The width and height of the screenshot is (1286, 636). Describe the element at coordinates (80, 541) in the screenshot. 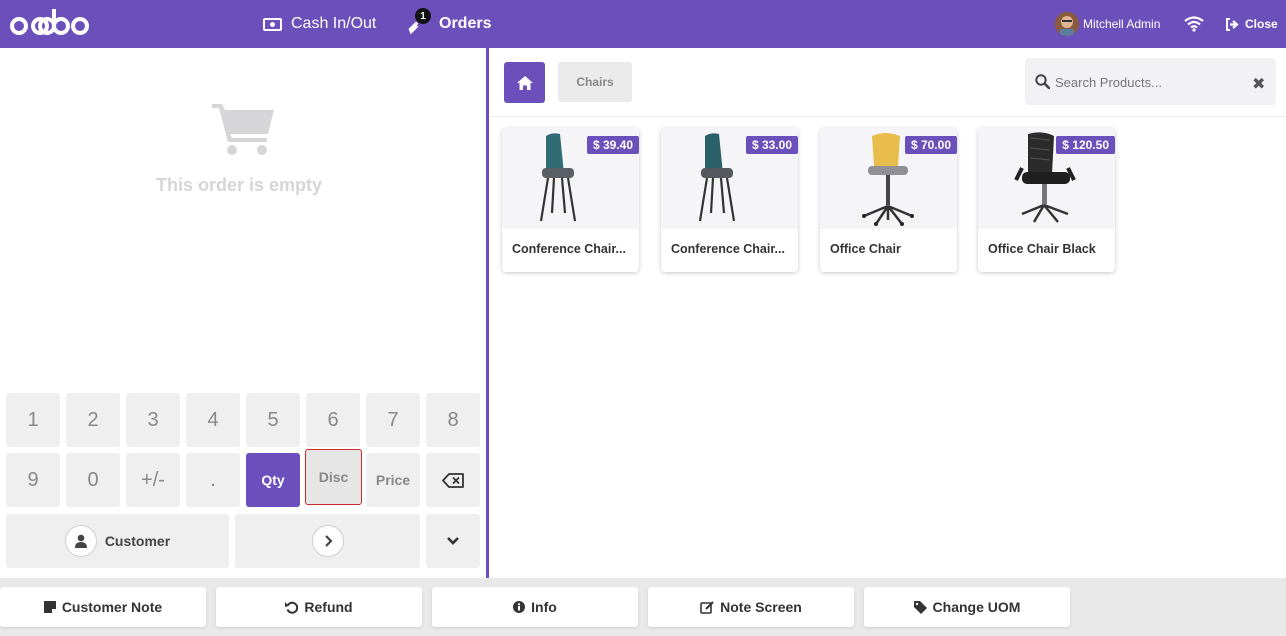

I see `user-icon` at that location.